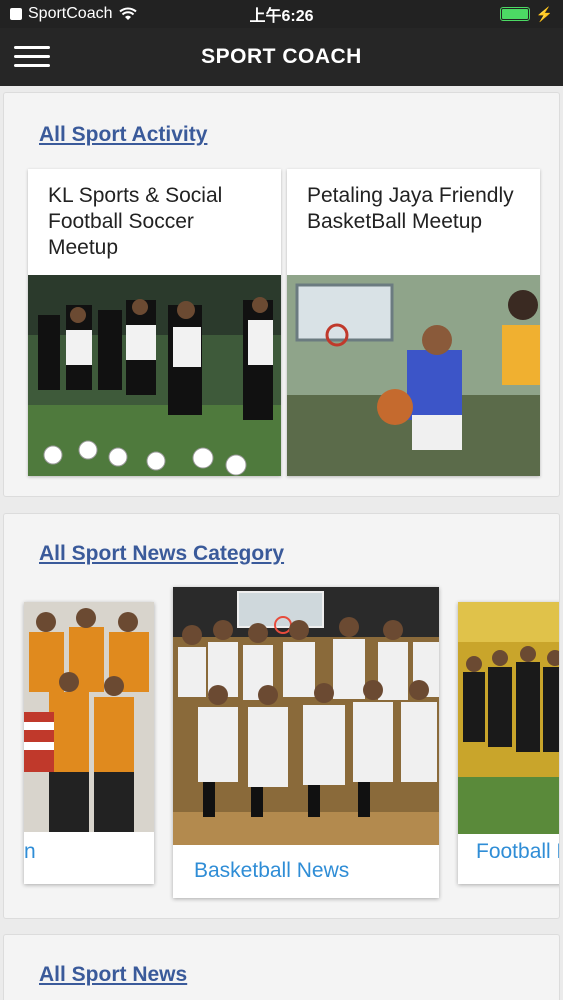 Image resolution: width=563 pixels, height=1000 pixels. Describe the element at coordinates (154, 375) in the screenshot. I see `football-team-photo` at that location.